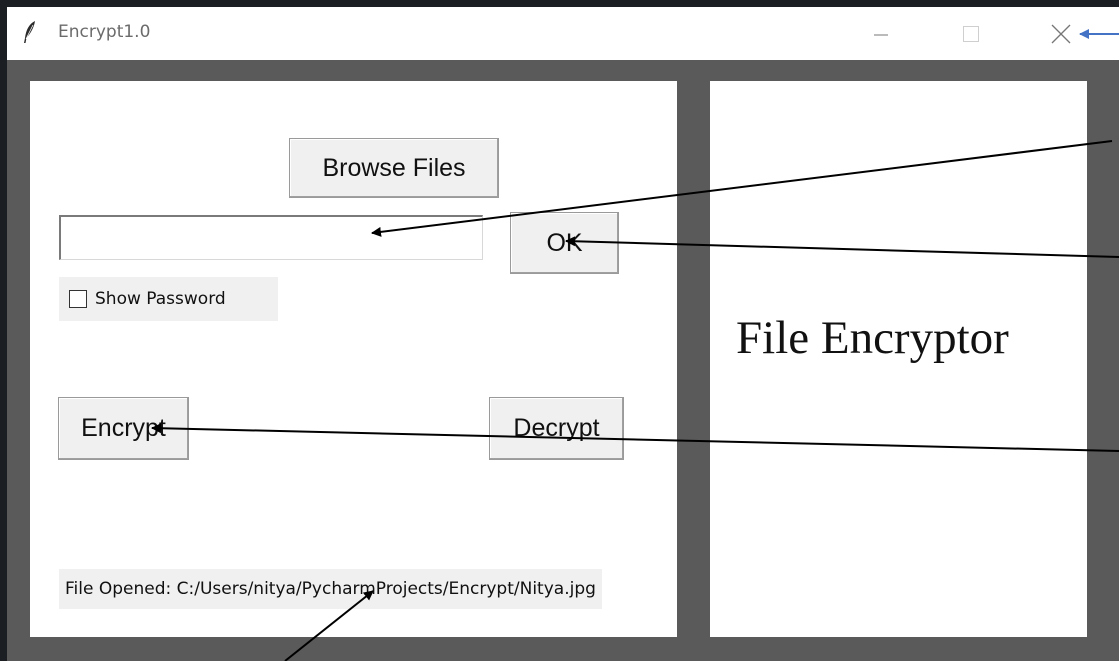  What do you see at coordinates (394, 168) in the screenshot?
I see `browse-files-button: Browse Files` at bounding box center [394, 168].